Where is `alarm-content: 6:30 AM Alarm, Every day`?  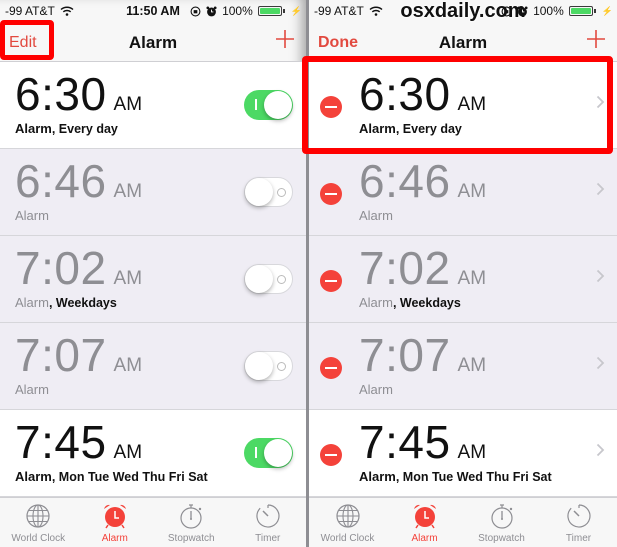 alarm-content: 6:30 AM Alarm, Every day is located at coordinates (78, 102).